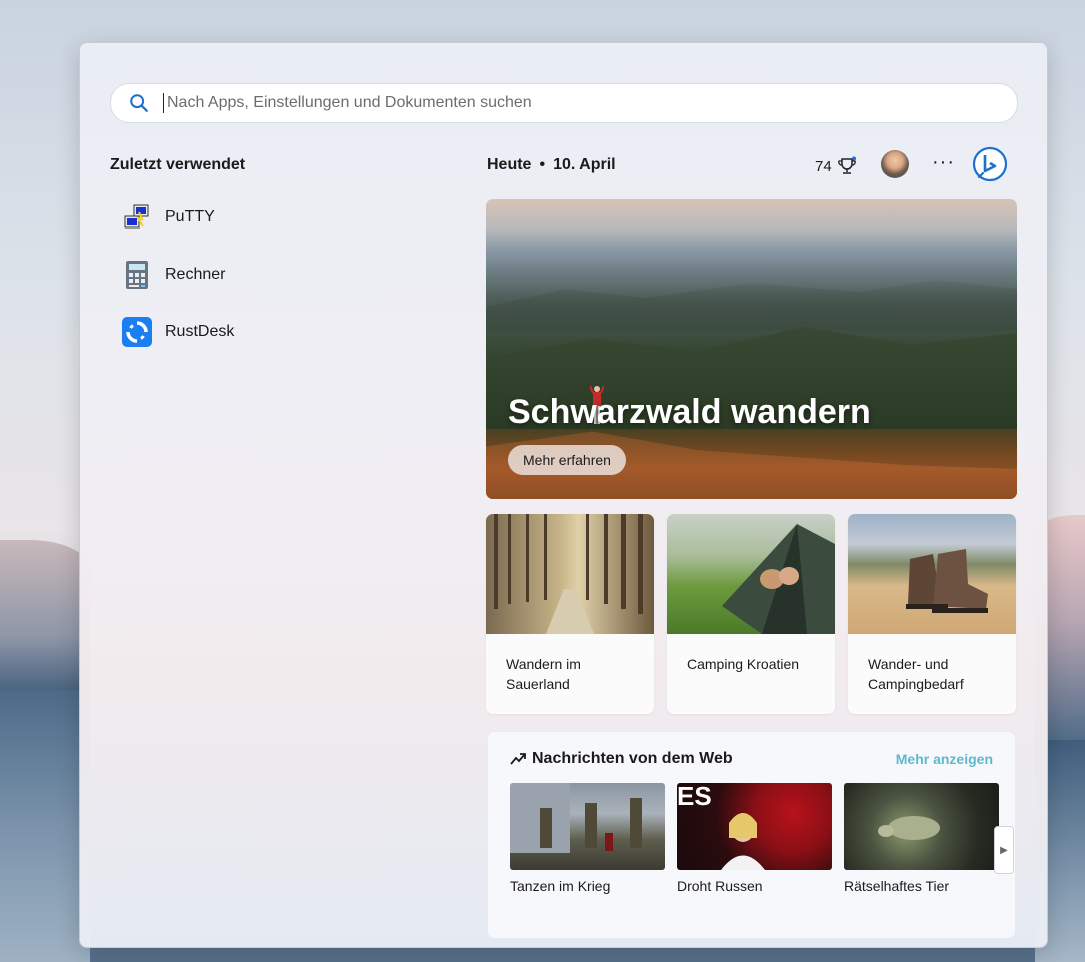 This screenshot has width=1085, height=962. What do you see at coordinates (195, 274) in the screenshot?
I see `recent-item-label: Rechner` at bounding box center [195, 274].